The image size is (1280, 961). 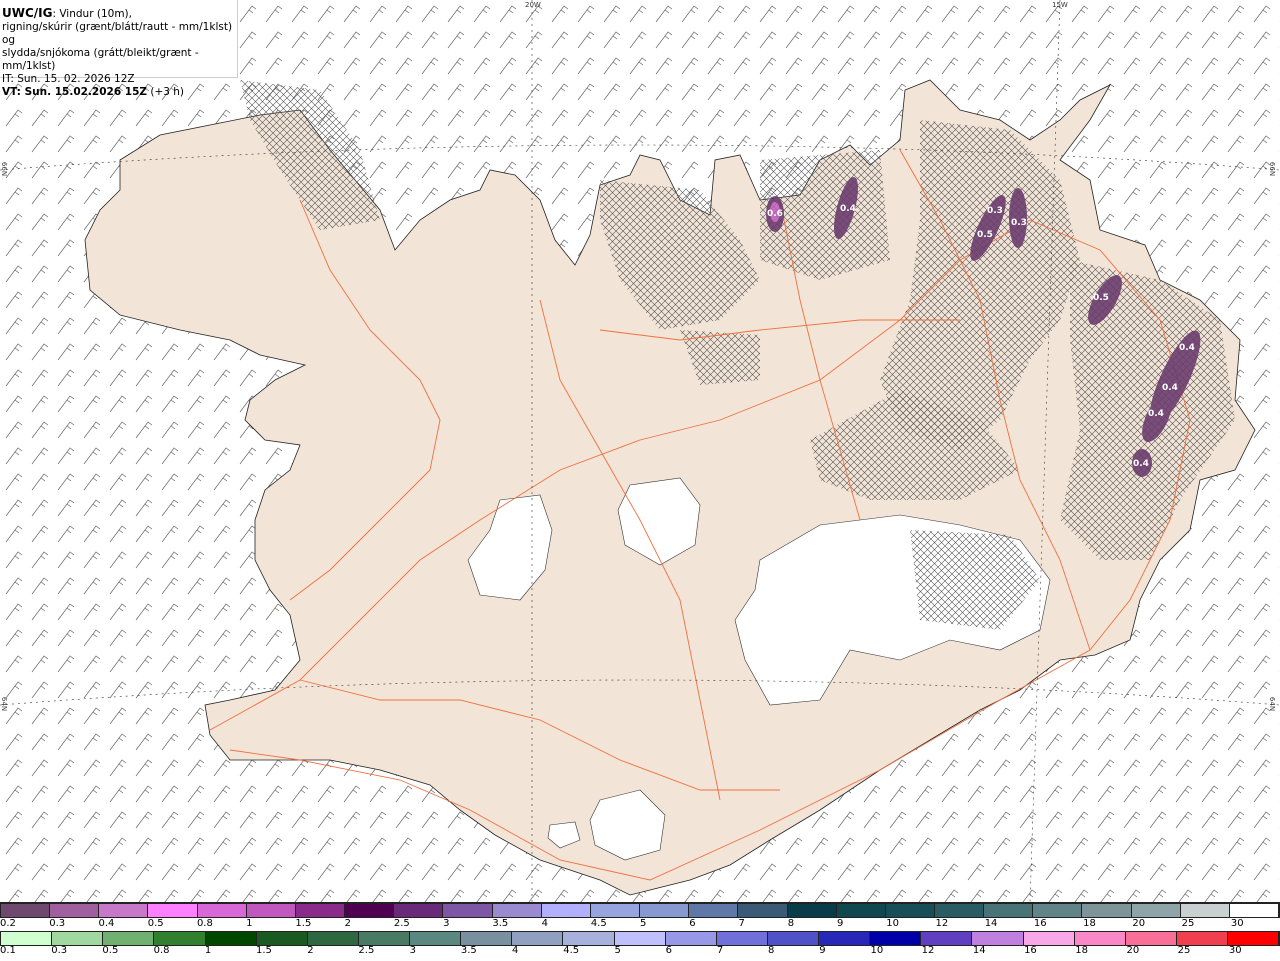 I want to click on legend-rain-colorbar, so click(x=640, y=938).